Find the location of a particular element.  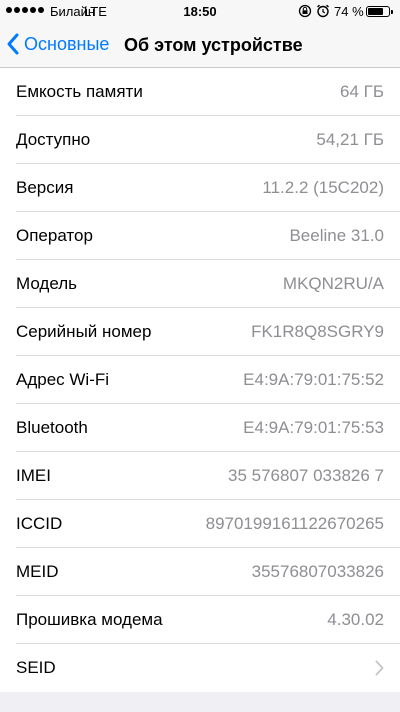

battery-fill is located at coordinates (375, 11).